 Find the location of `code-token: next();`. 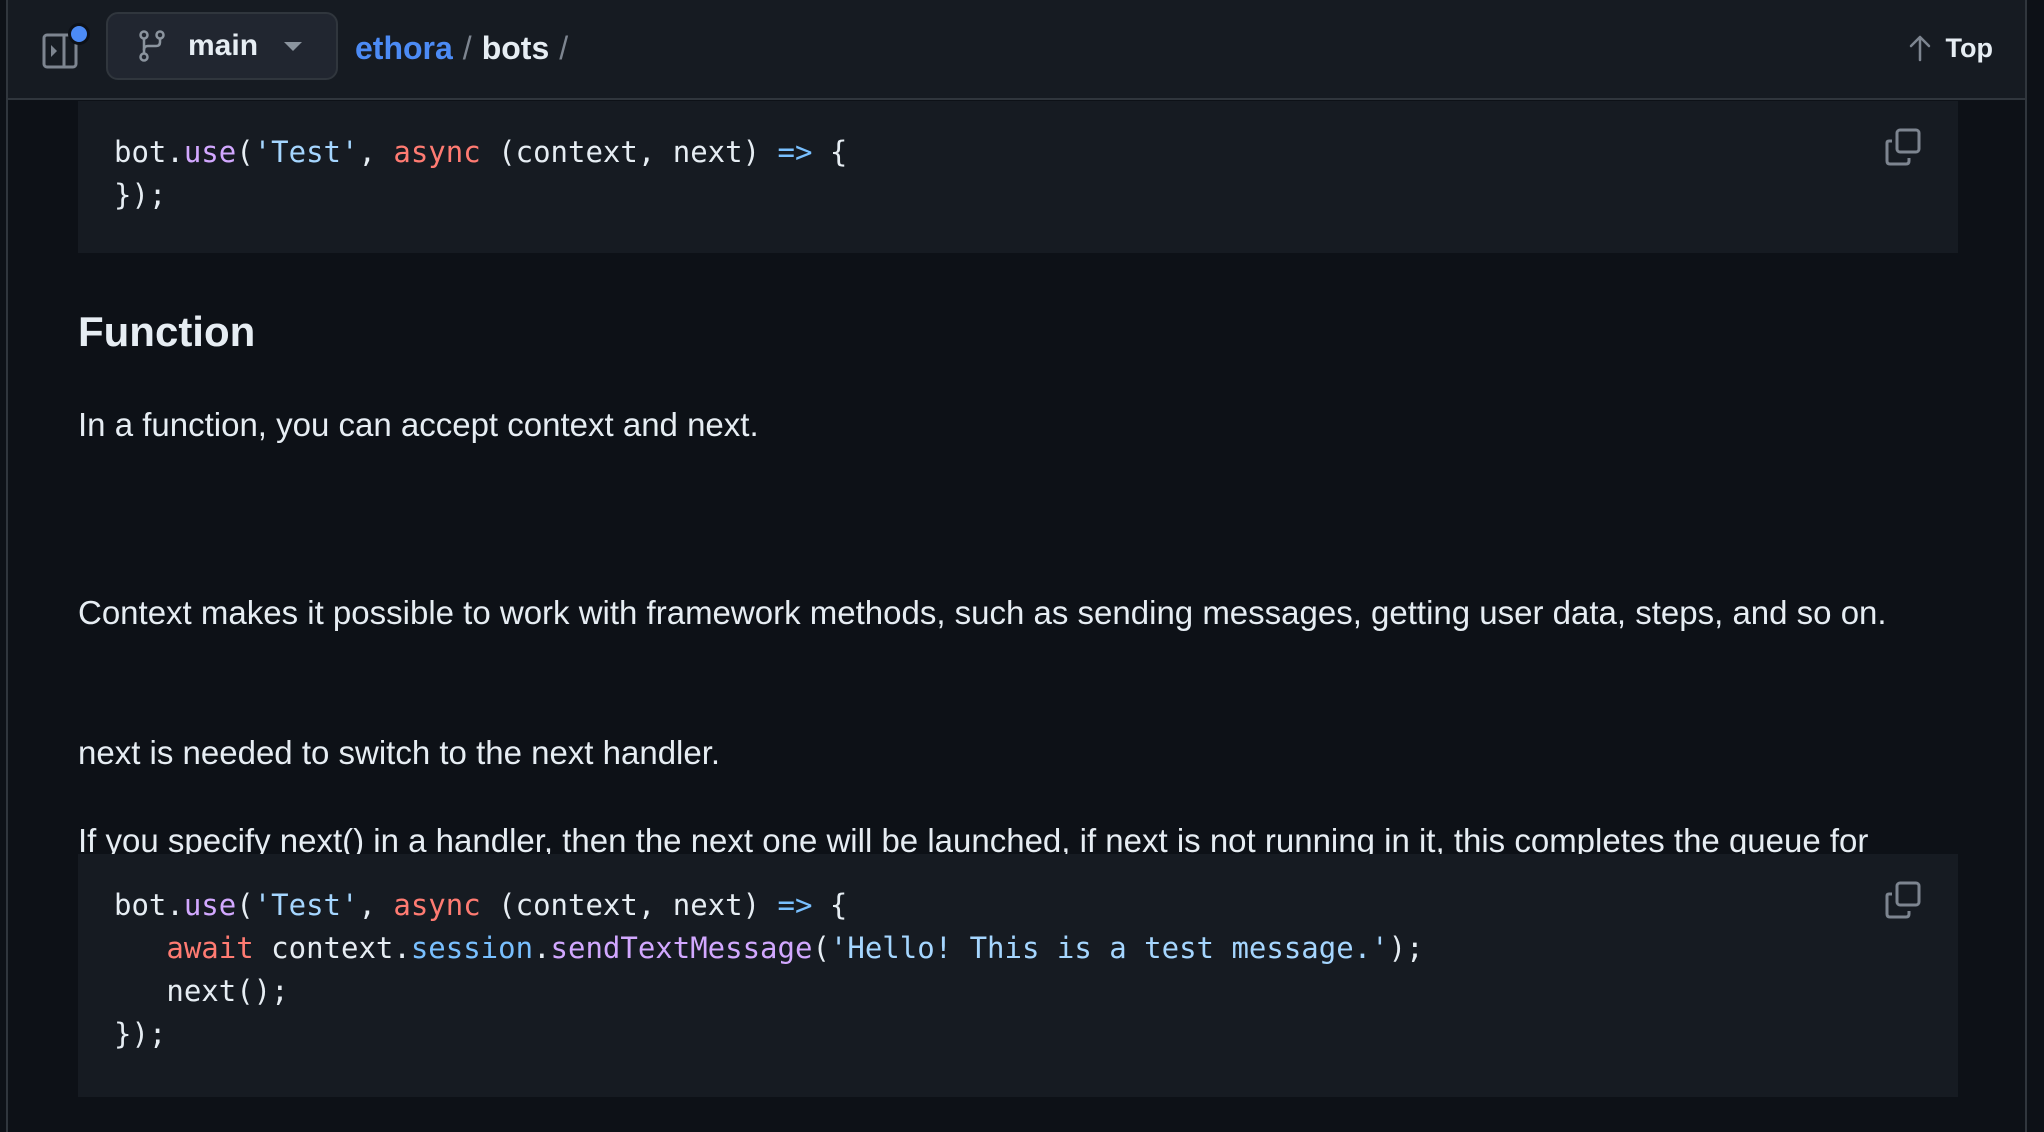

code-token: next(); is located at coordinates (201, 991).